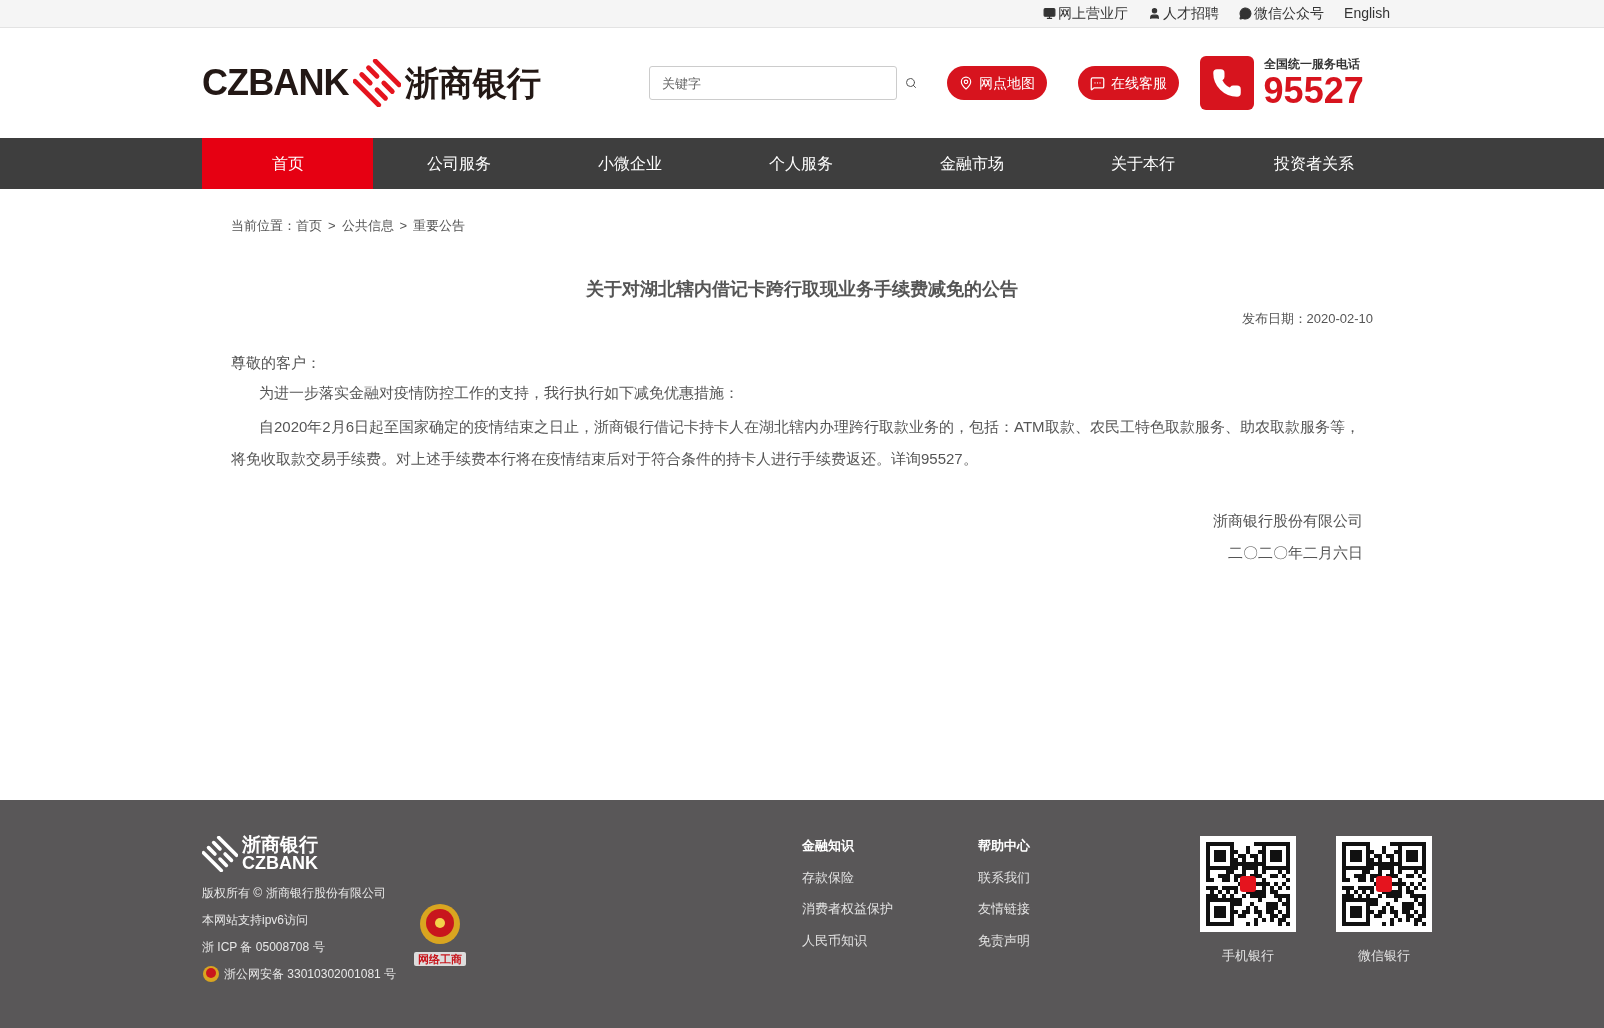  Describe the element at coordinates (310, 974) in the screenshot. I see `footer-info-text: 浙公网安备 33010302001081 号` at that location.